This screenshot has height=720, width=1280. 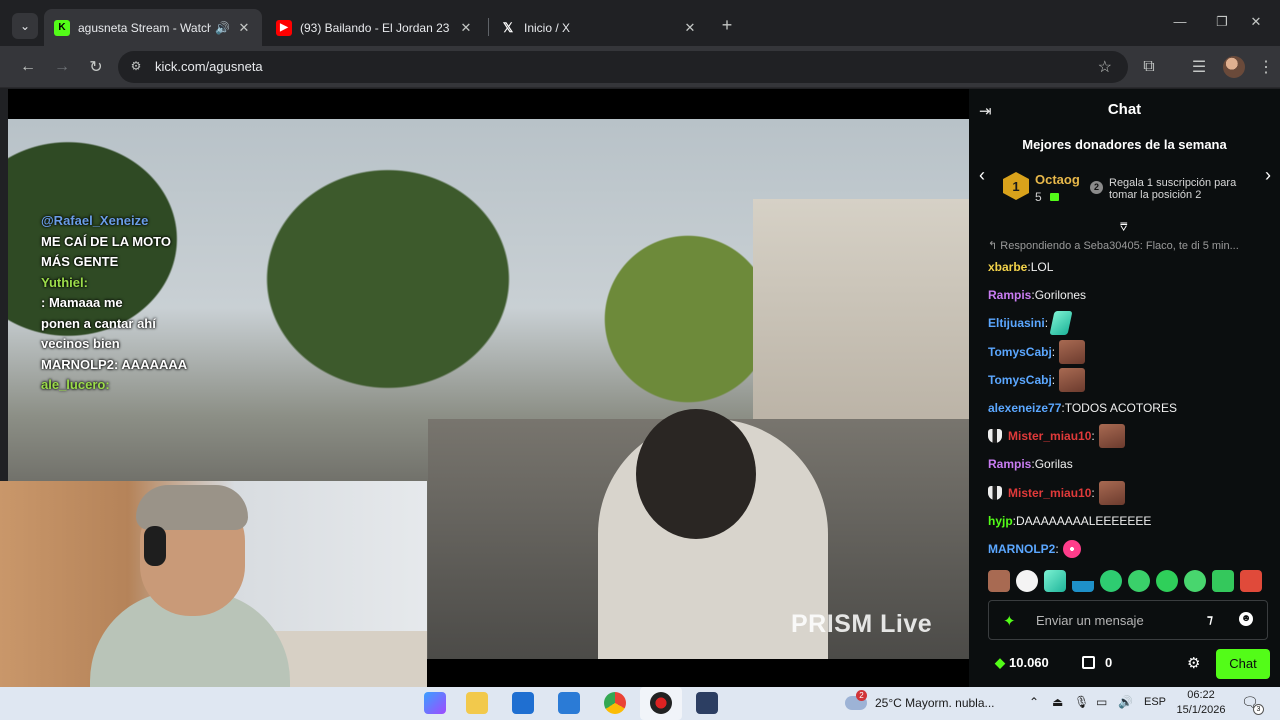 What do you see at coordinates (28, 67) in the screenshot?
I see `back-icon: ←` at bounding box center [28, 67].